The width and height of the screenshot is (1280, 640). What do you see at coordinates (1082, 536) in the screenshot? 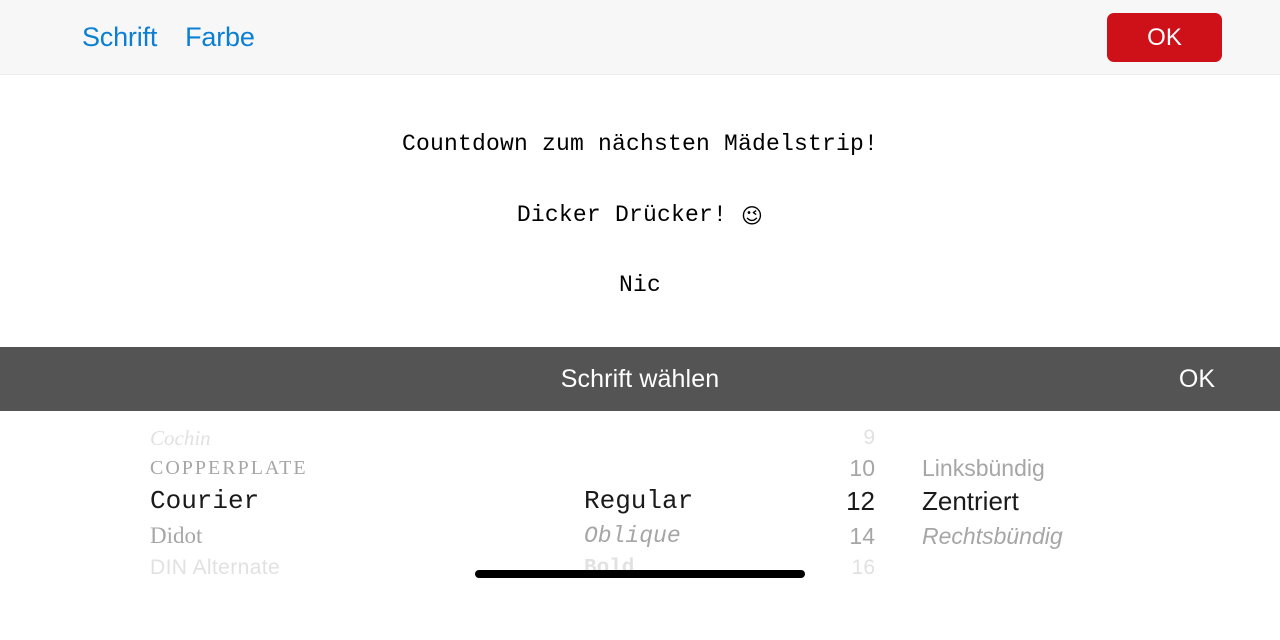
I see `picker-item-rechtsbuendig: Rechtsbündig` at bounding box center [1082, 536].